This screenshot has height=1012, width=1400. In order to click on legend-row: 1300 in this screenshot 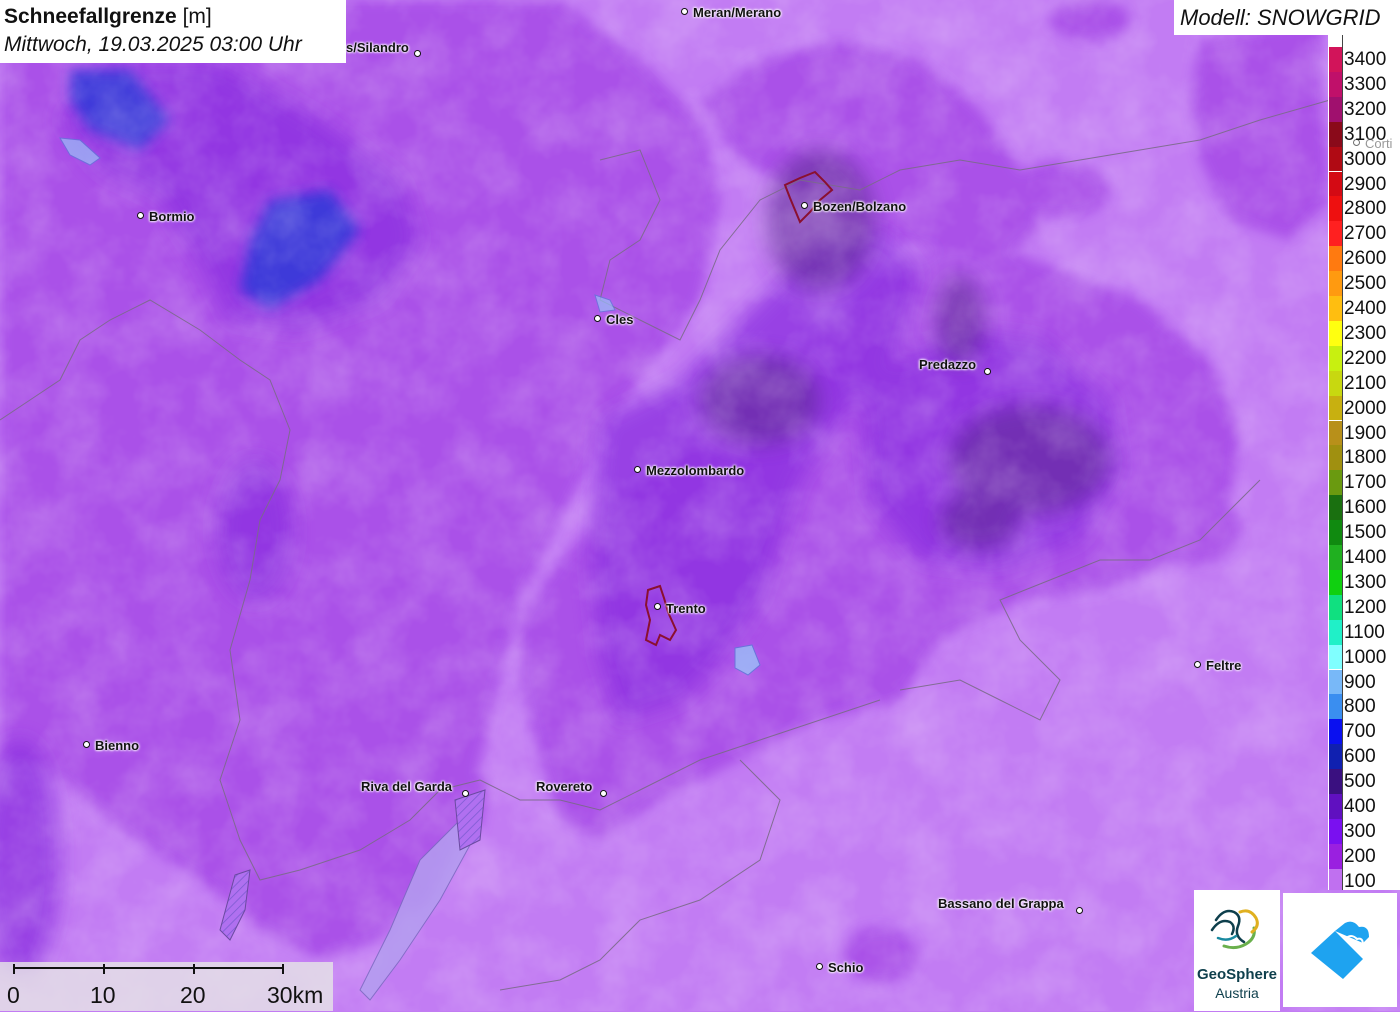, I will do `click(1364, 582)`.